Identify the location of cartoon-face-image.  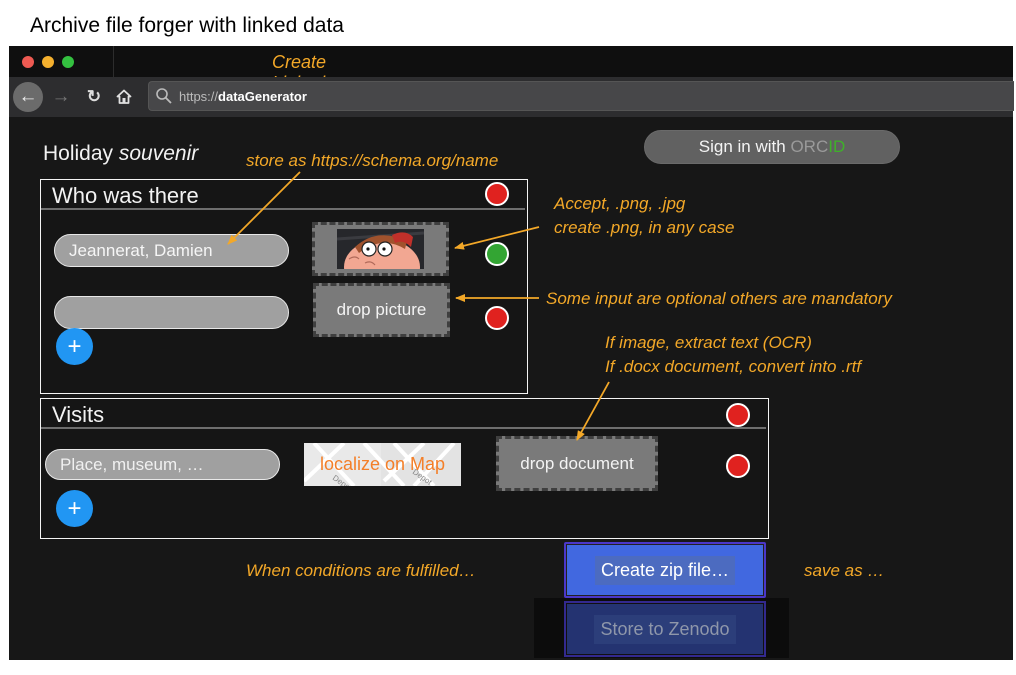
(380, 249).